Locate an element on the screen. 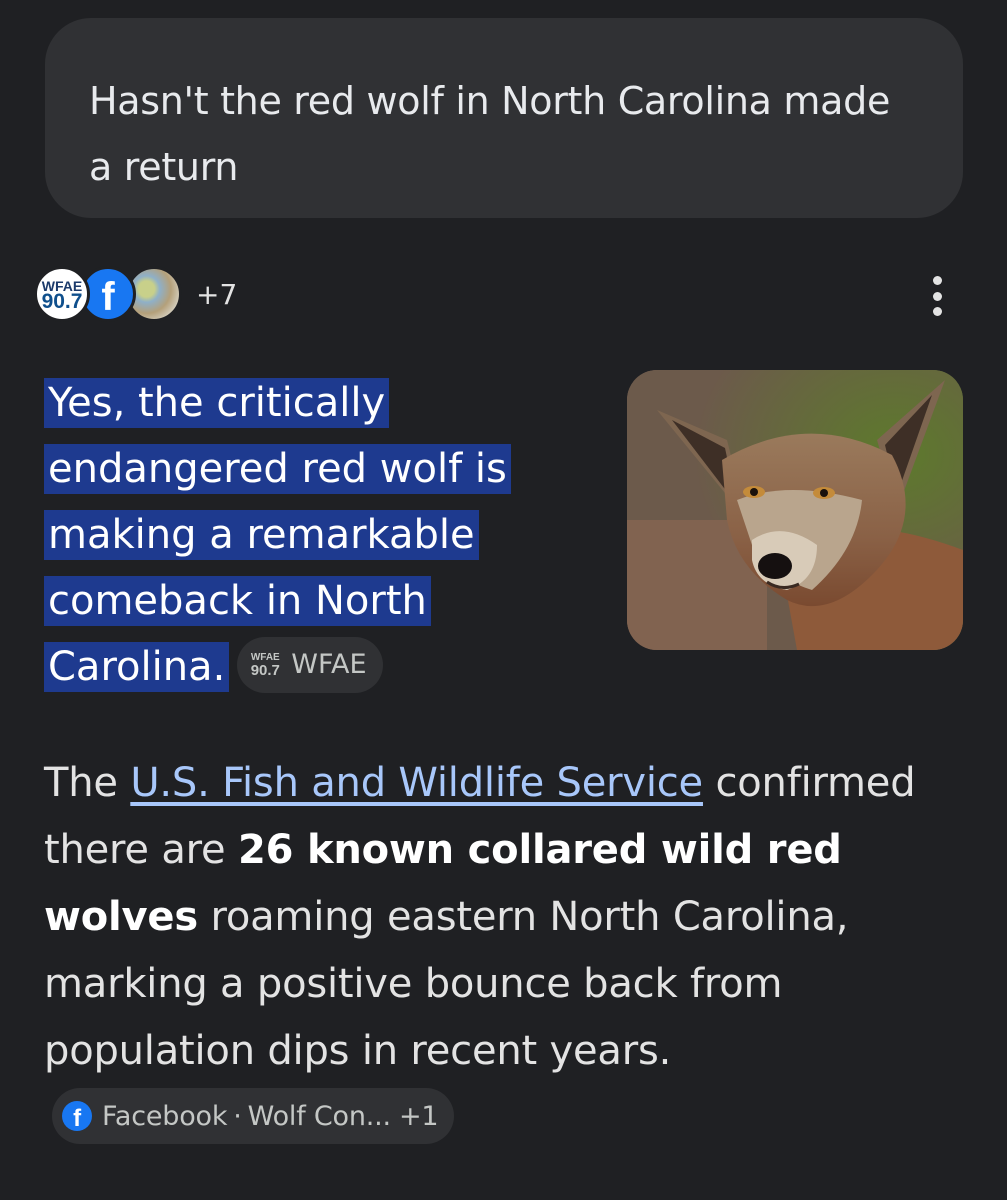 The height and width of the screenshot is (1200, 1007). facebook-chip-icon: f is located at coordinates (77, 1116).